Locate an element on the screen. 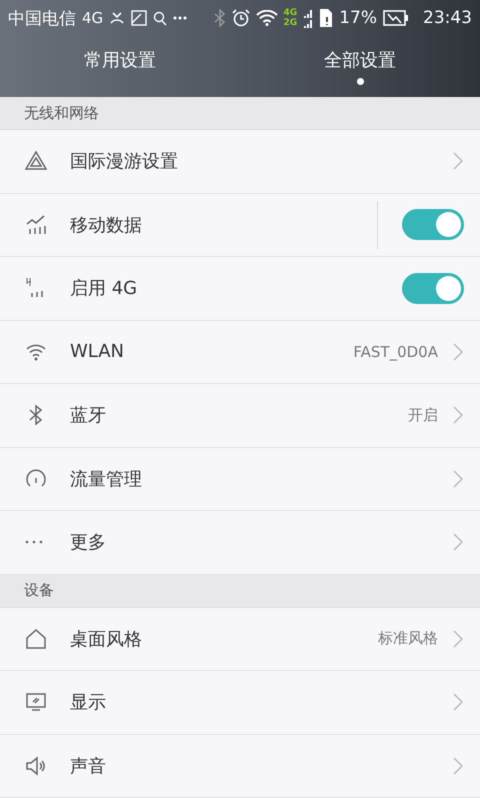  row-label: 启用 4G is located at coordinates (104, 288).